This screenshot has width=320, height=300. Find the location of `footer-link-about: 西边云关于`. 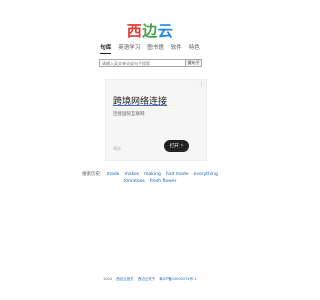

footer-link-about: 西边云关于 is located at coordinates (147, 279).